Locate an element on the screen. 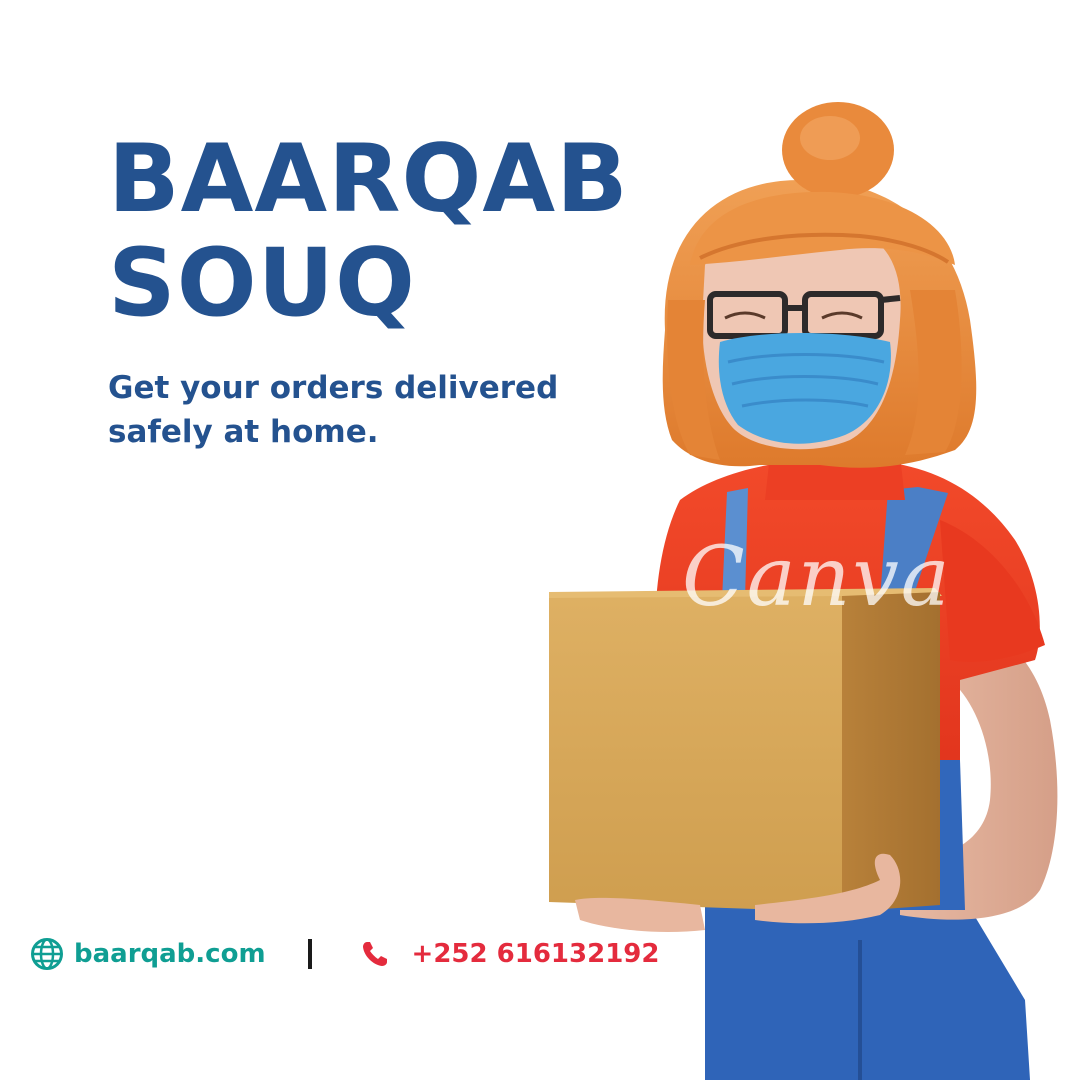 This screenshot has width=1080, height=1080. phone-number: +252 616132192 is located at coordinates (536, 954).